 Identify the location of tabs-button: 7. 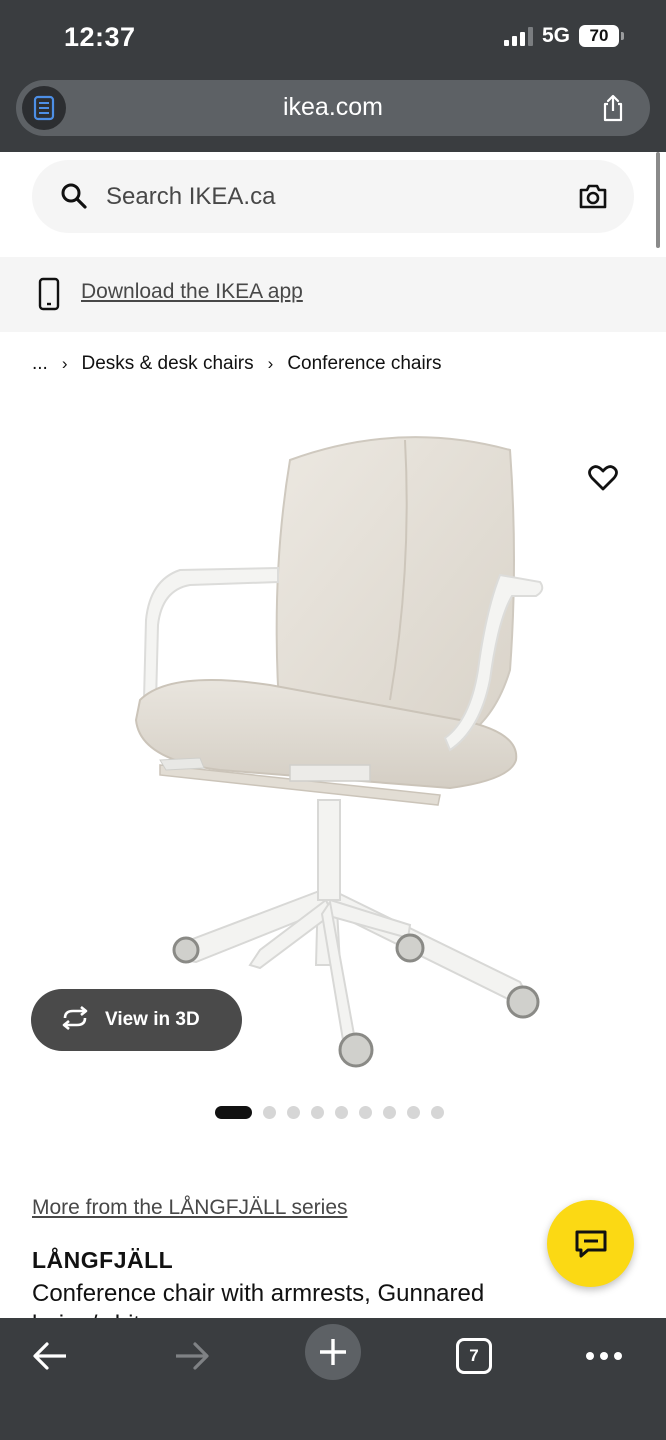
(474, 1356).